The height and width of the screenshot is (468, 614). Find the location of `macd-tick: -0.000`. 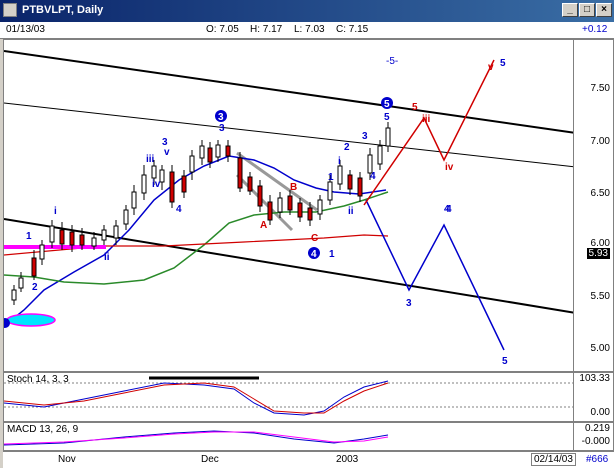

macd-tick: -0.000 is located at coordinates (595, 441).